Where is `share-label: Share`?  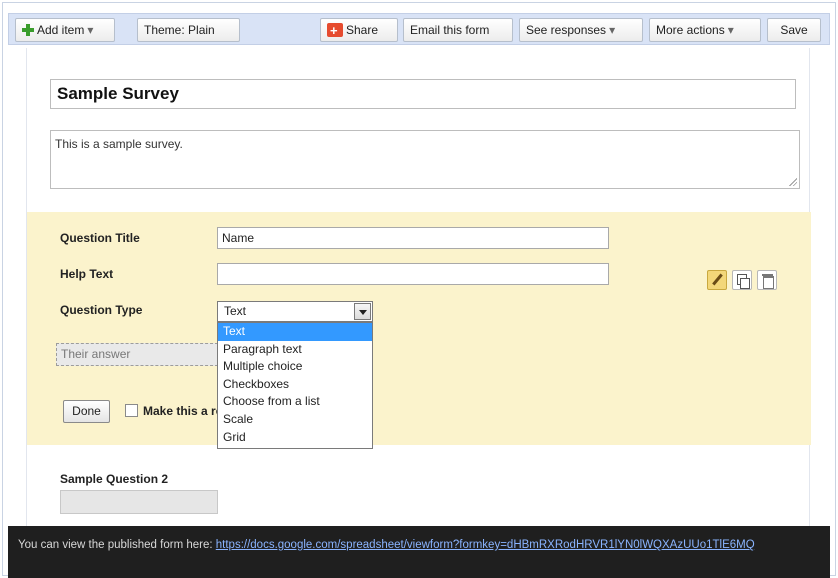 share-label: Share is located at coordinates (362, 30).